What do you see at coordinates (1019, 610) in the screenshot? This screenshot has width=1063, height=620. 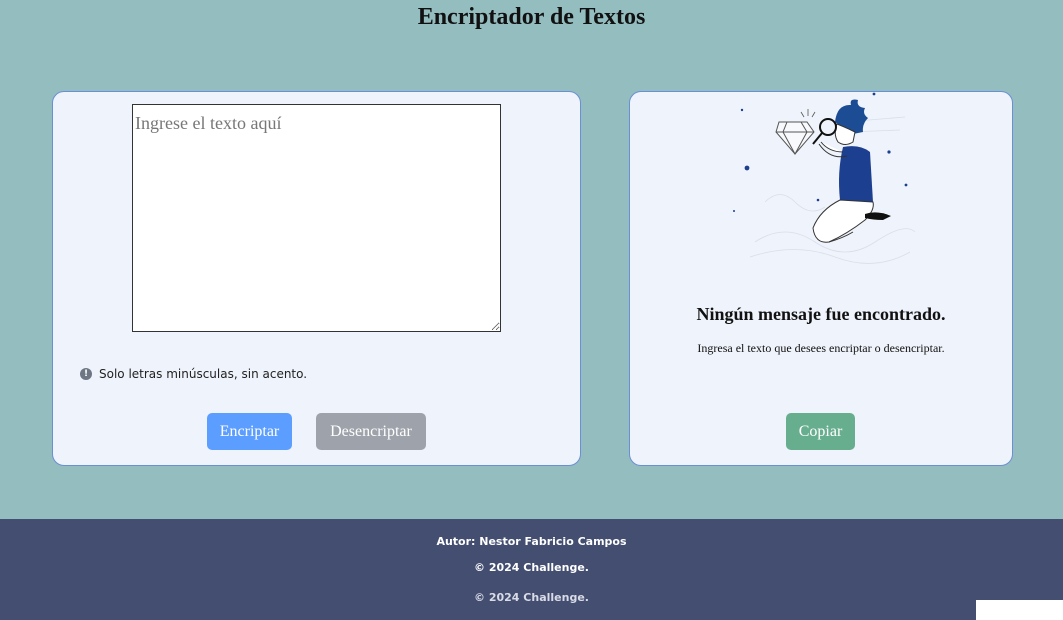 I see `white-block` at bounding box center [1019, 610].